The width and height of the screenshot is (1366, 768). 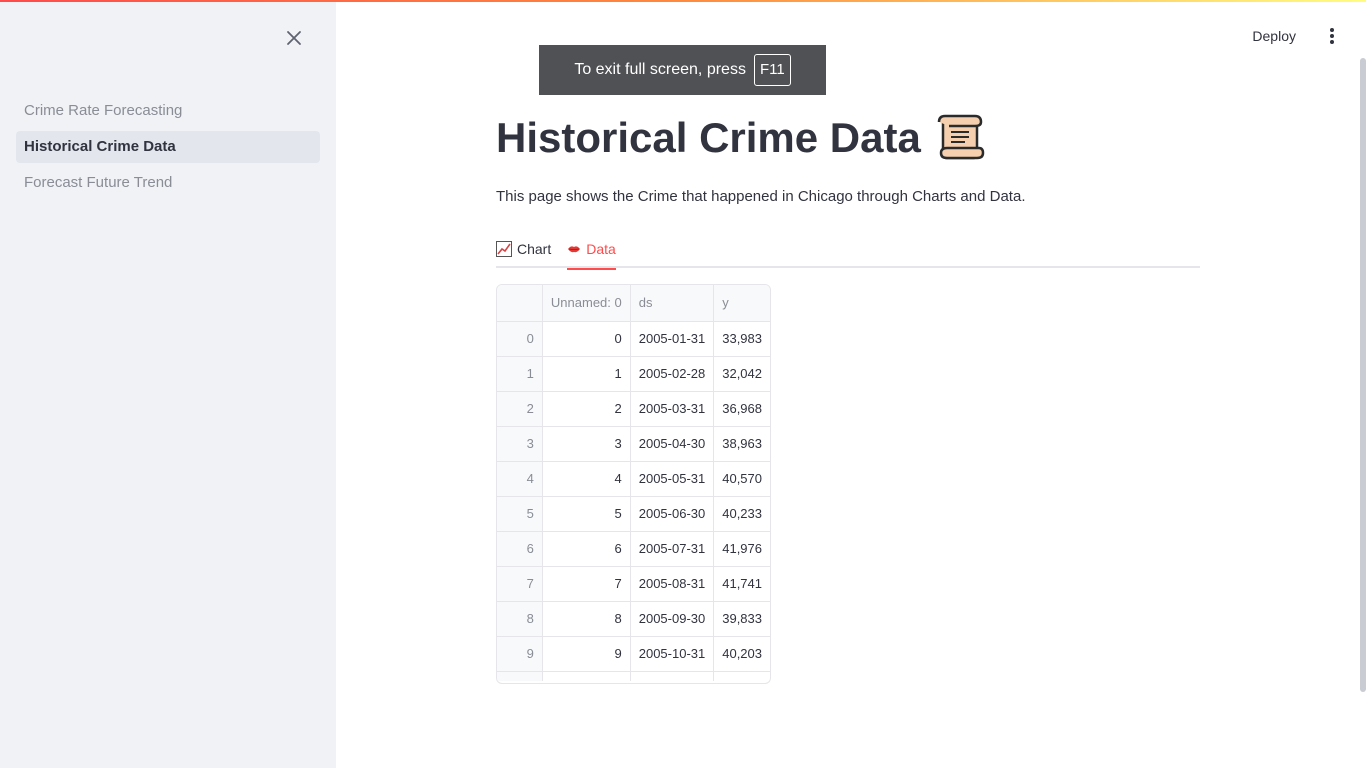 I want to click on tab-chart-label: Chart, so click(x=534, y=249).